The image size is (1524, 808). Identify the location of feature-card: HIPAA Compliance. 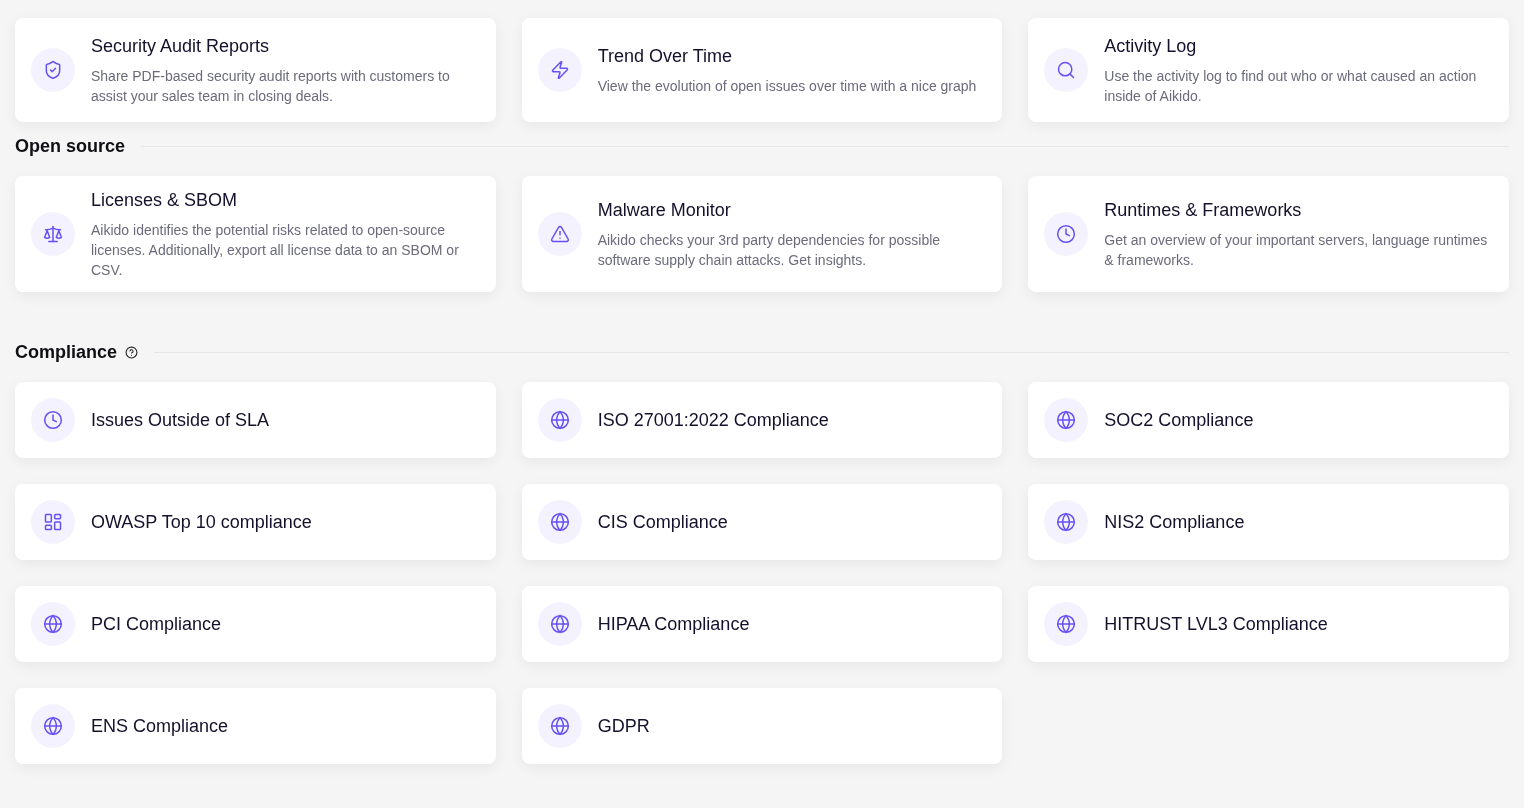
(762, 624).